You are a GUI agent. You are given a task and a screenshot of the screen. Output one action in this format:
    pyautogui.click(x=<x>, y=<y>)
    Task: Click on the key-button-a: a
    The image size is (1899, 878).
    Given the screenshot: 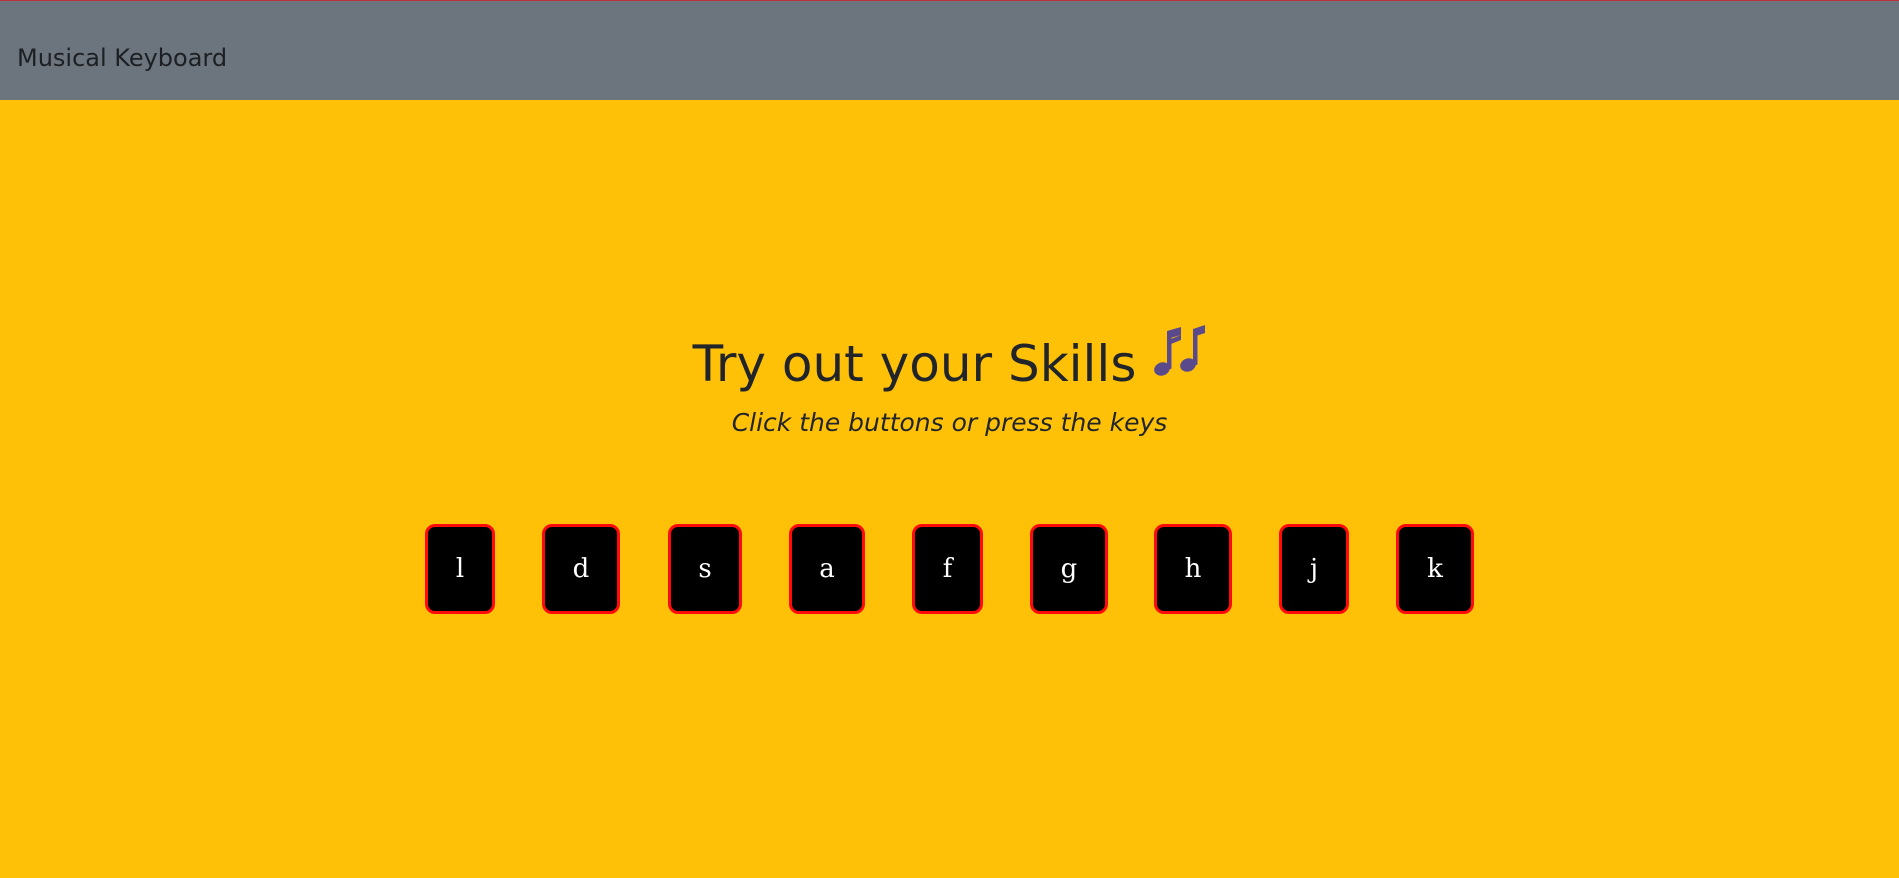 What is the action you would take?
    pyautogui.click(x=827, y=569)
    